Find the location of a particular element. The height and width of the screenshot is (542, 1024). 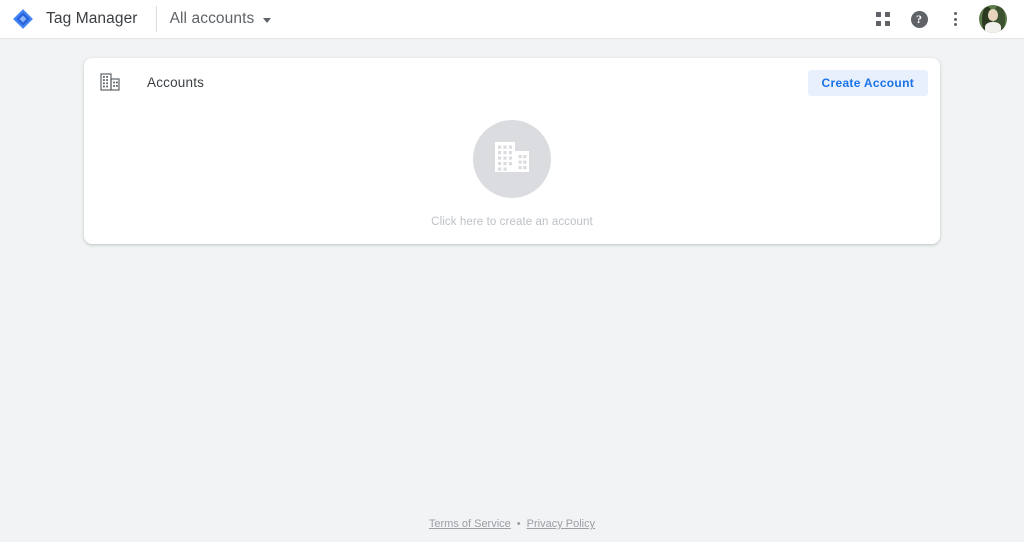

more-options-button is located at coordinates (955, 19).